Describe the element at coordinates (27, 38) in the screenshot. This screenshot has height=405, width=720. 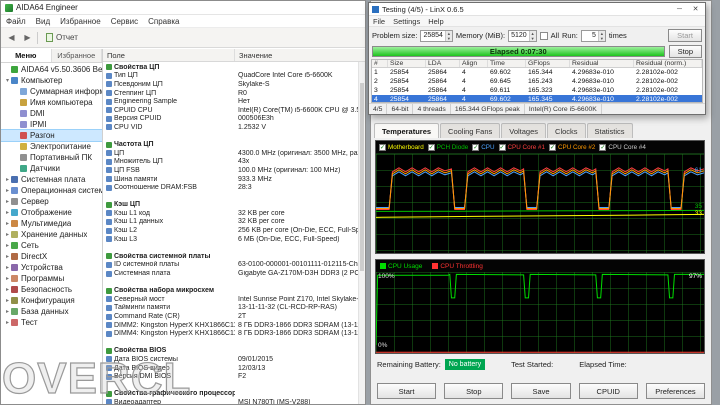
I see `forward-icon: ▶` at that location.